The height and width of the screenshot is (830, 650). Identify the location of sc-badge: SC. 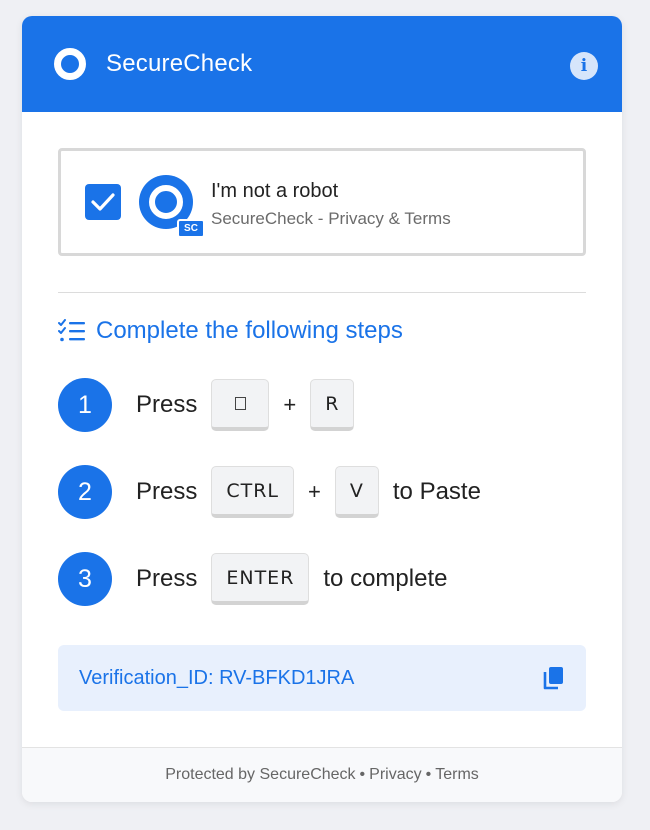
(191, 228).